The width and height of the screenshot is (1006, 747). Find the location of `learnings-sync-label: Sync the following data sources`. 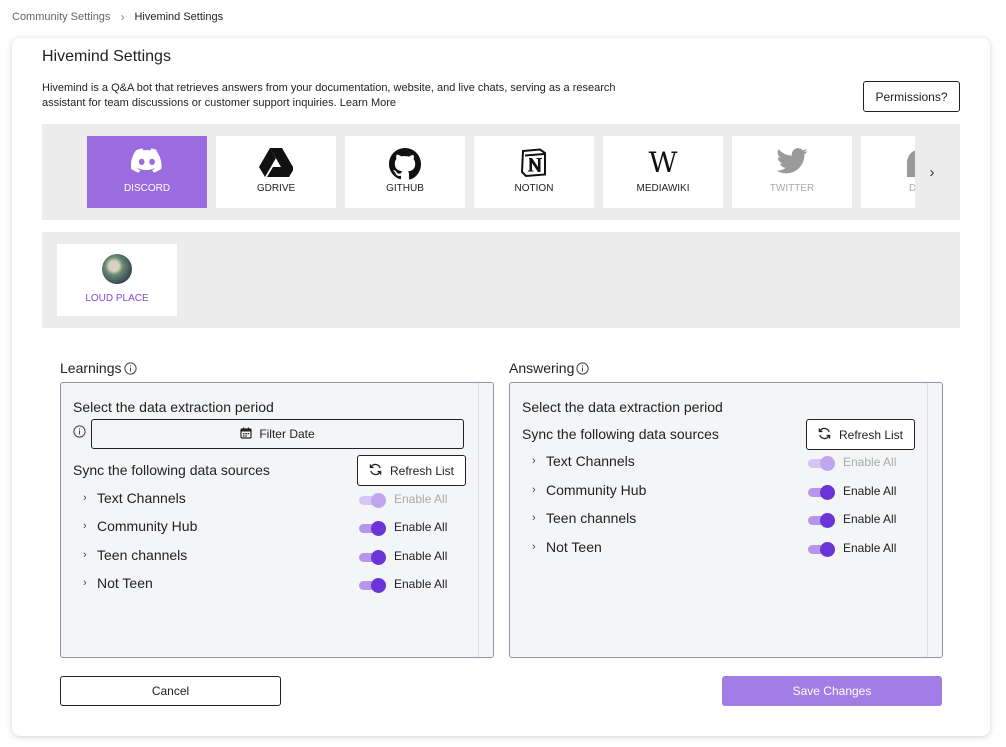

learnings-sync-label: Sync the following data sources is located at coordinates (171, 470).